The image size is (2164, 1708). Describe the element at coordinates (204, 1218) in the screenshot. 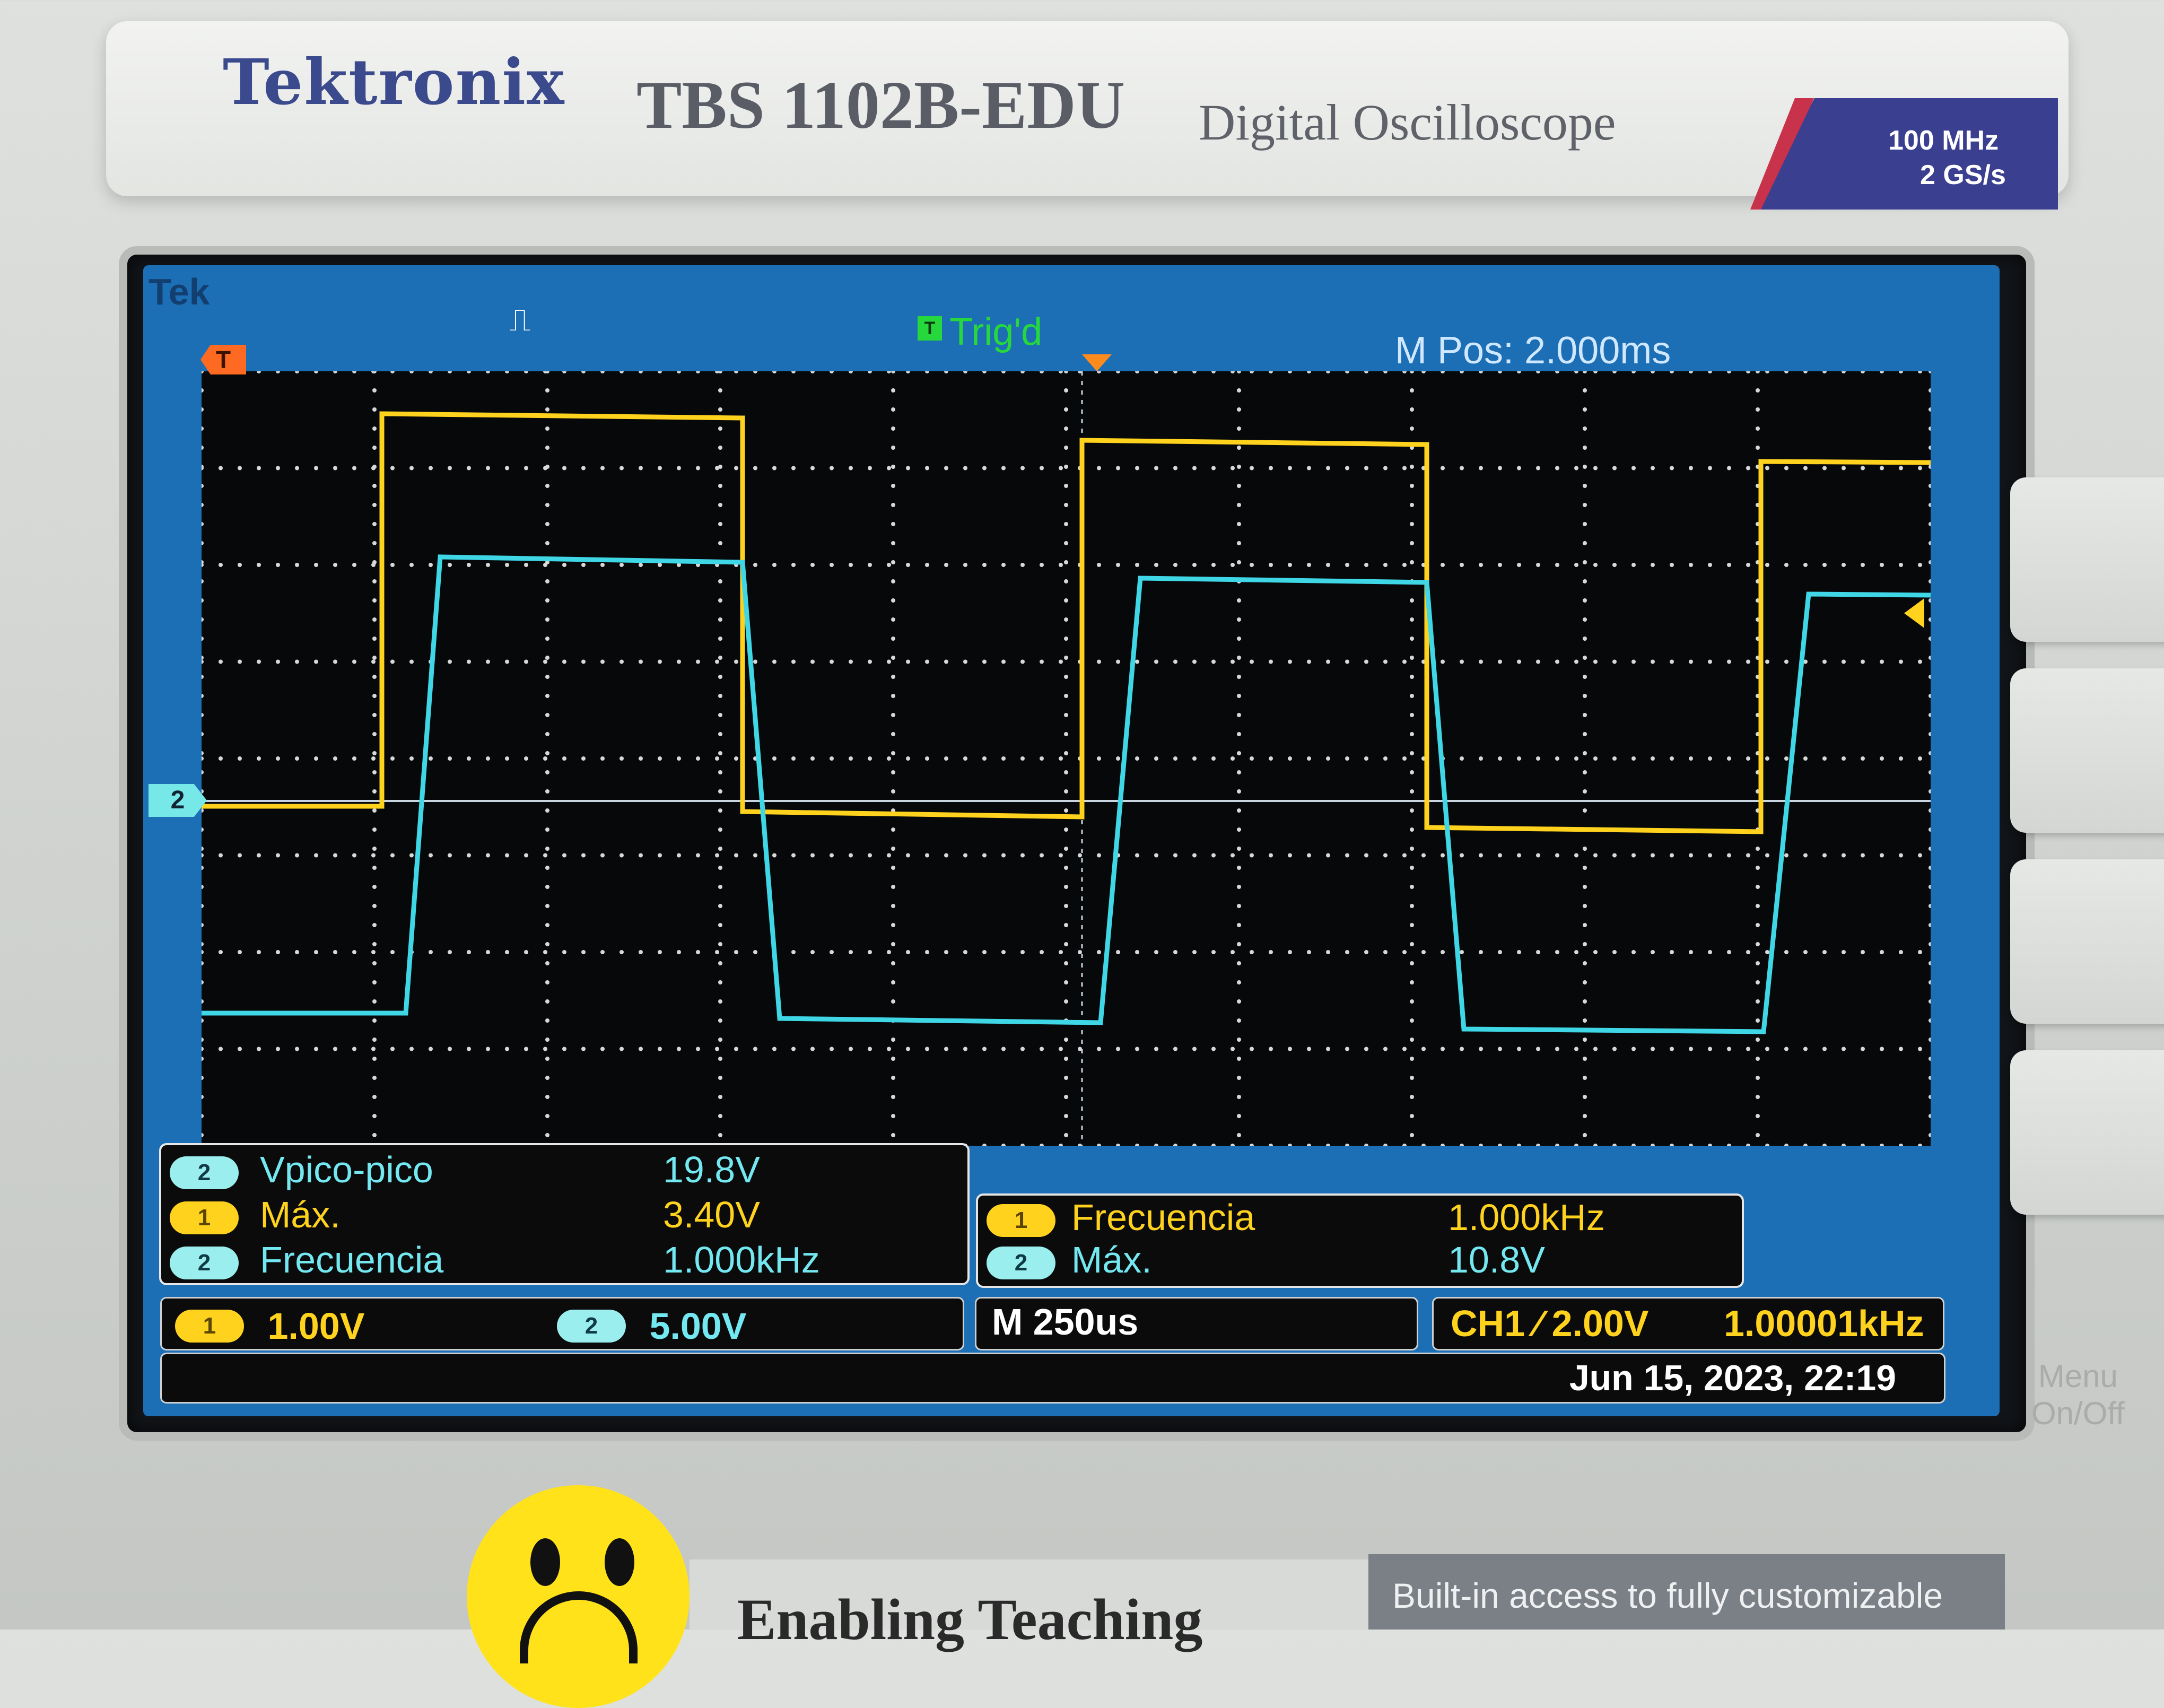

I see `channel-1-pill: 1` at that location.